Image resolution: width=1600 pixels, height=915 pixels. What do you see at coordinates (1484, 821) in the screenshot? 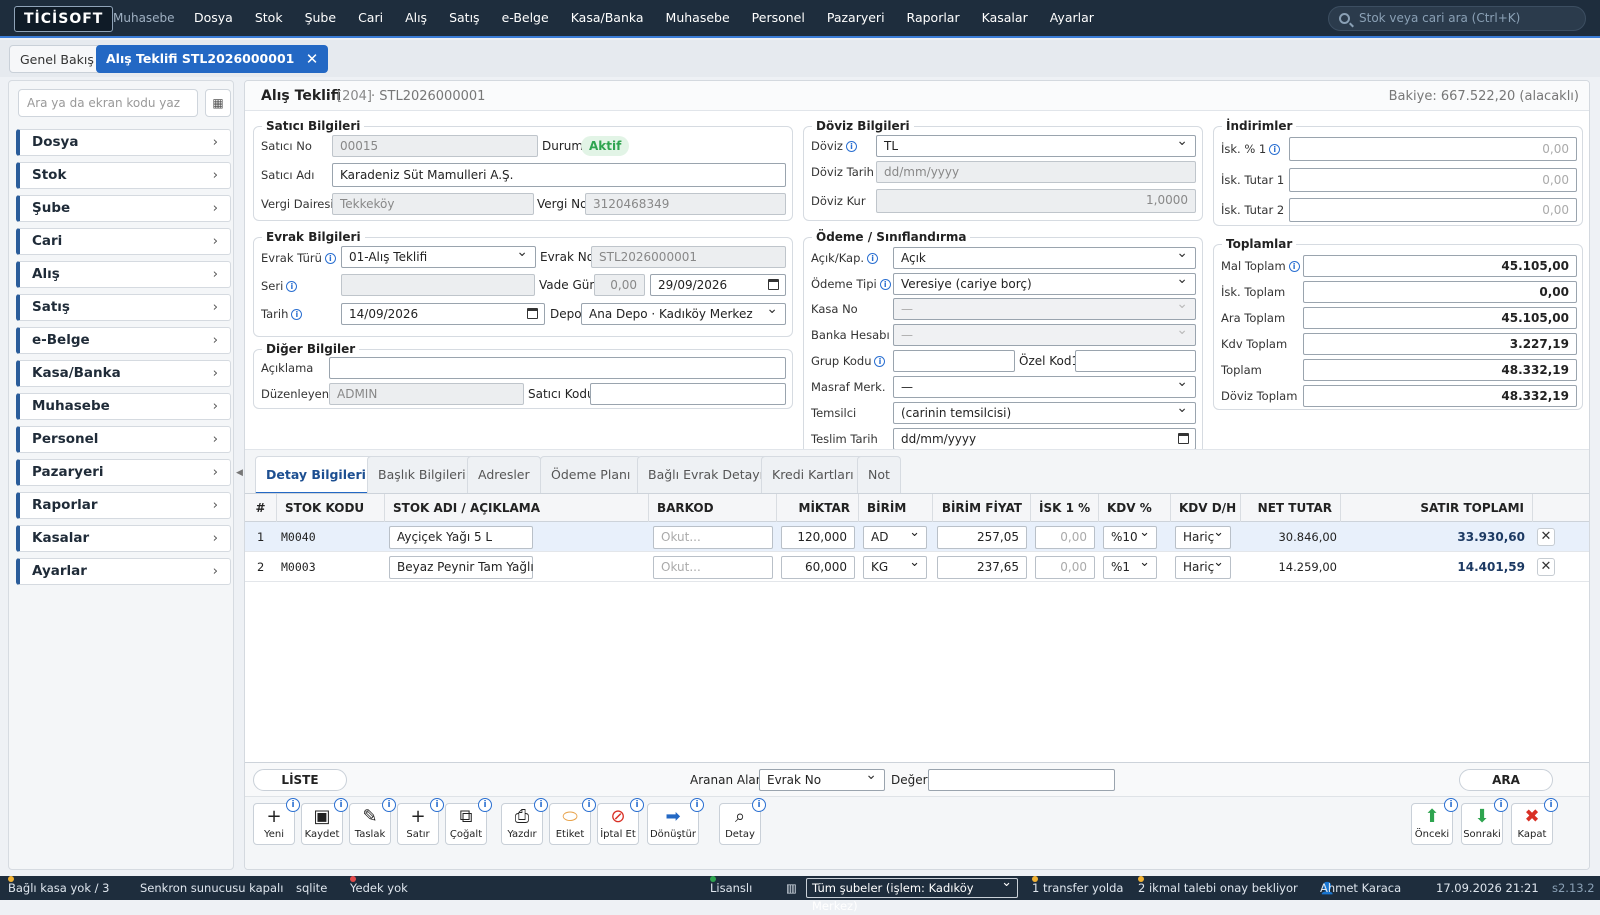
I see `next-button: ⬇ Sonraki i` at bounding box center [1484, 821].